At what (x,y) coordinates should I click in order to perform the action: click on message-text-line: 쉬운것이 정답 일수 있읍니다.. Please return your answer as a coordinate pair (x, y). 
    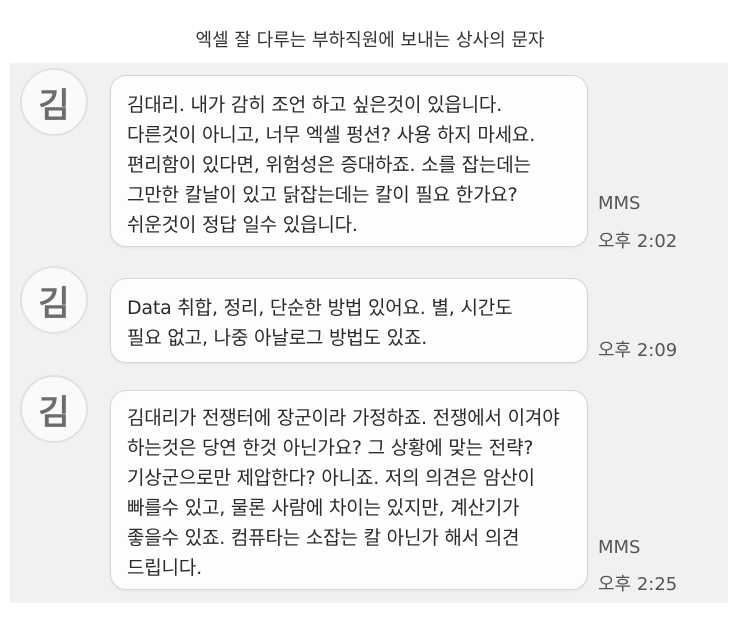
    Looking at the image, I should click on (242, 225).